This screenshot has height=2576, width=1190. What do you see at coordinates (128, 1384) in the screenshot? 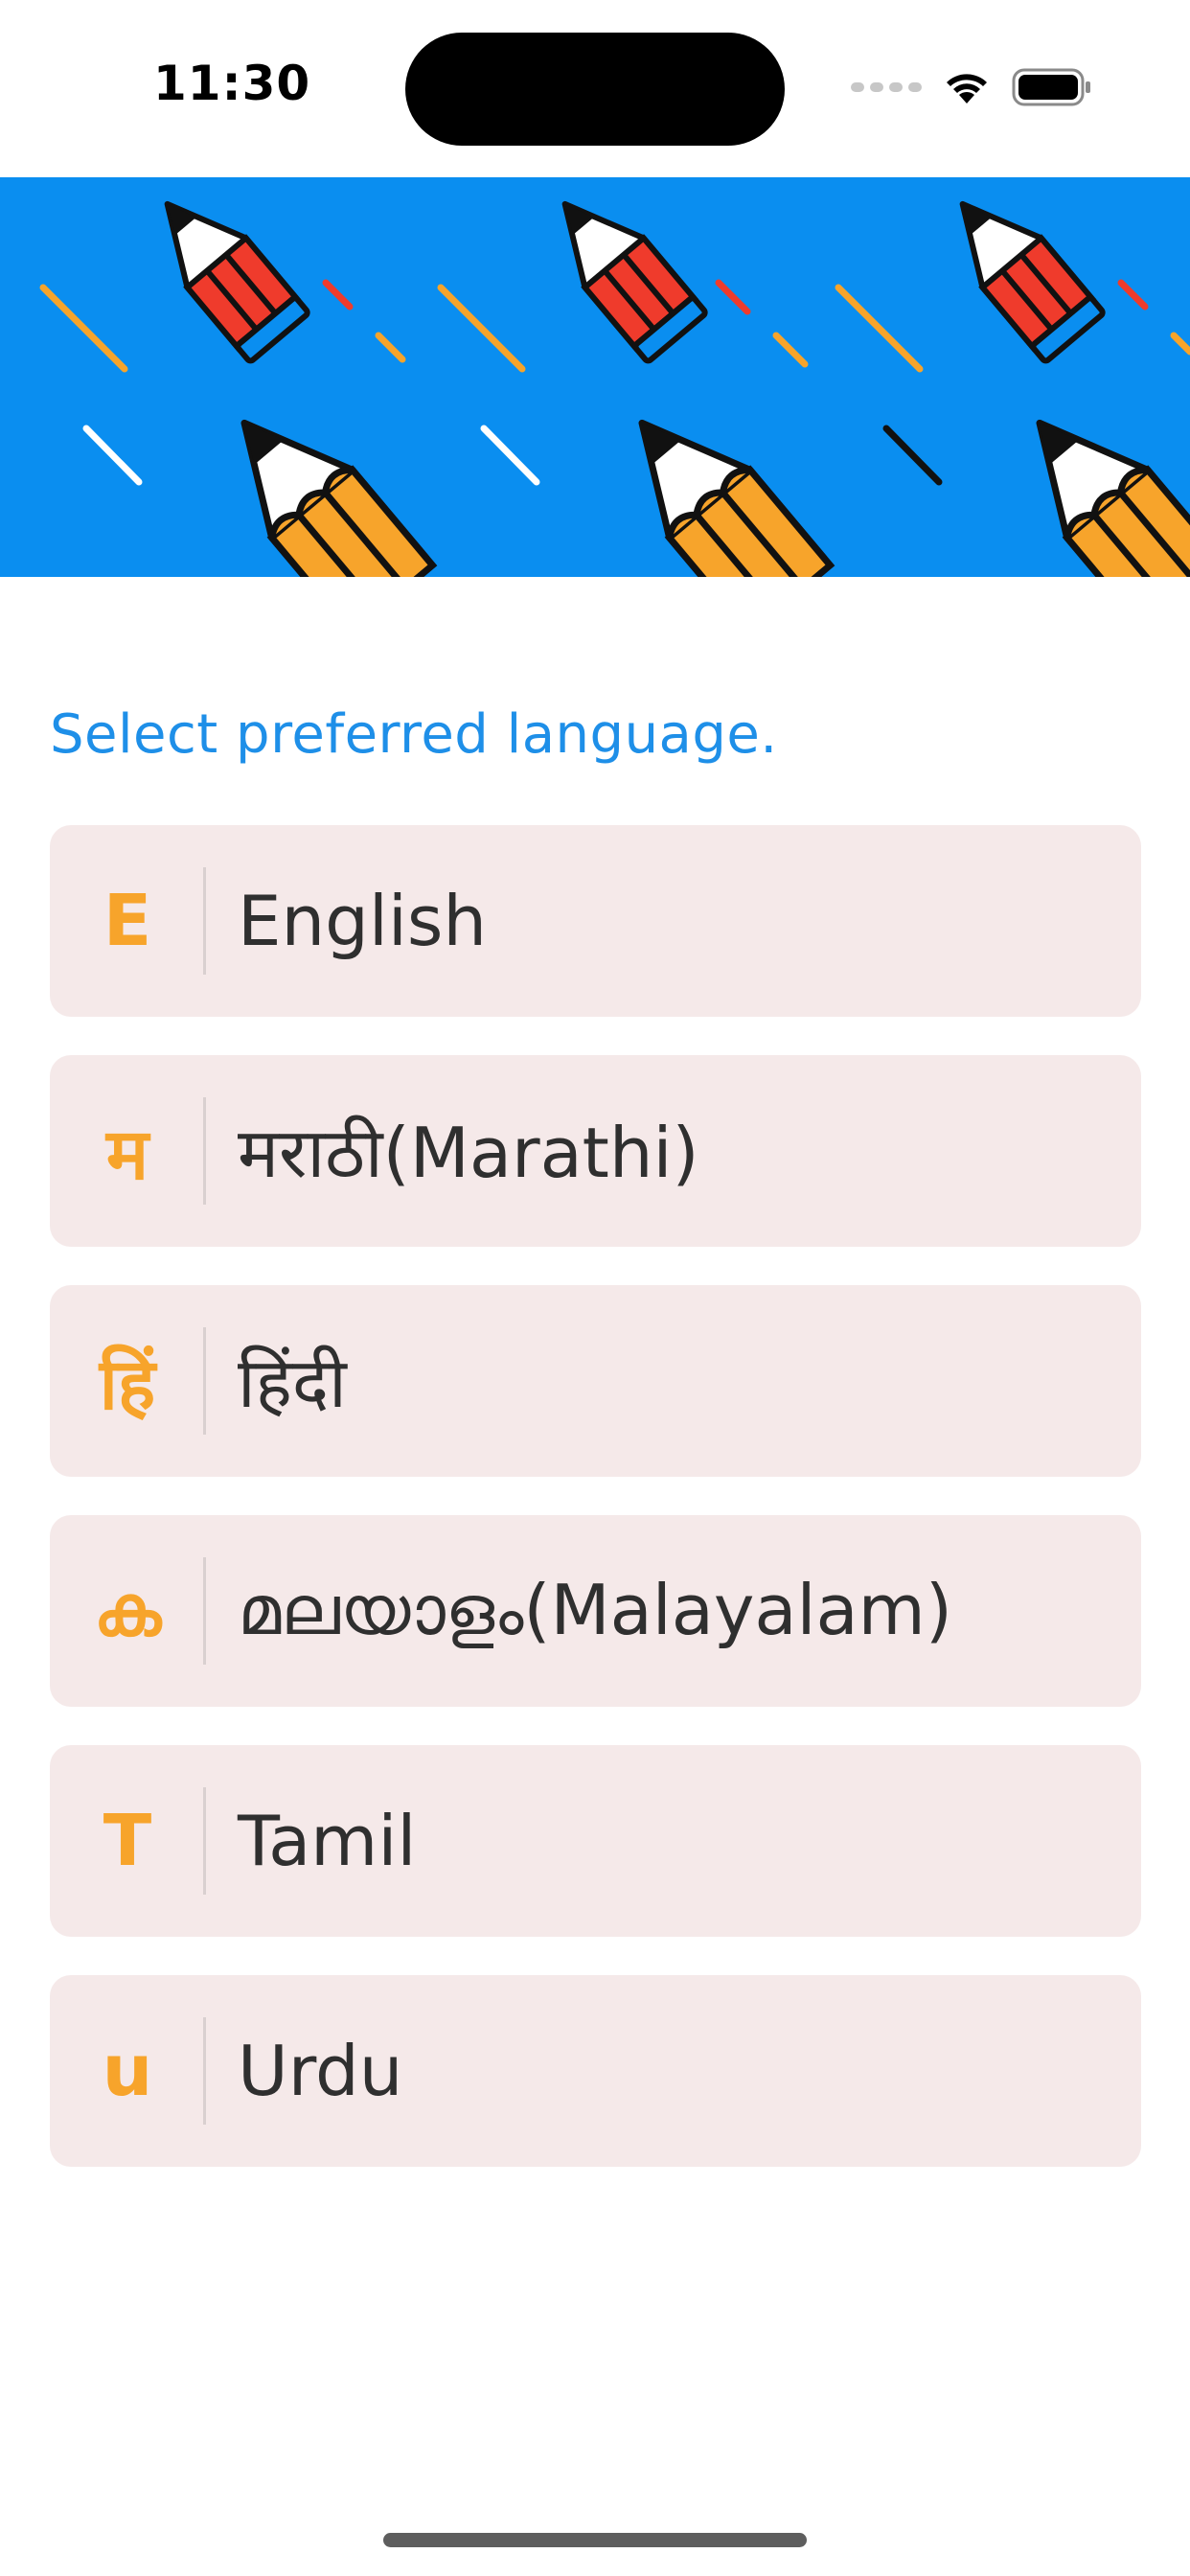
I see `language-glyph-icon: हिं` at bounding box center [128, 1384].